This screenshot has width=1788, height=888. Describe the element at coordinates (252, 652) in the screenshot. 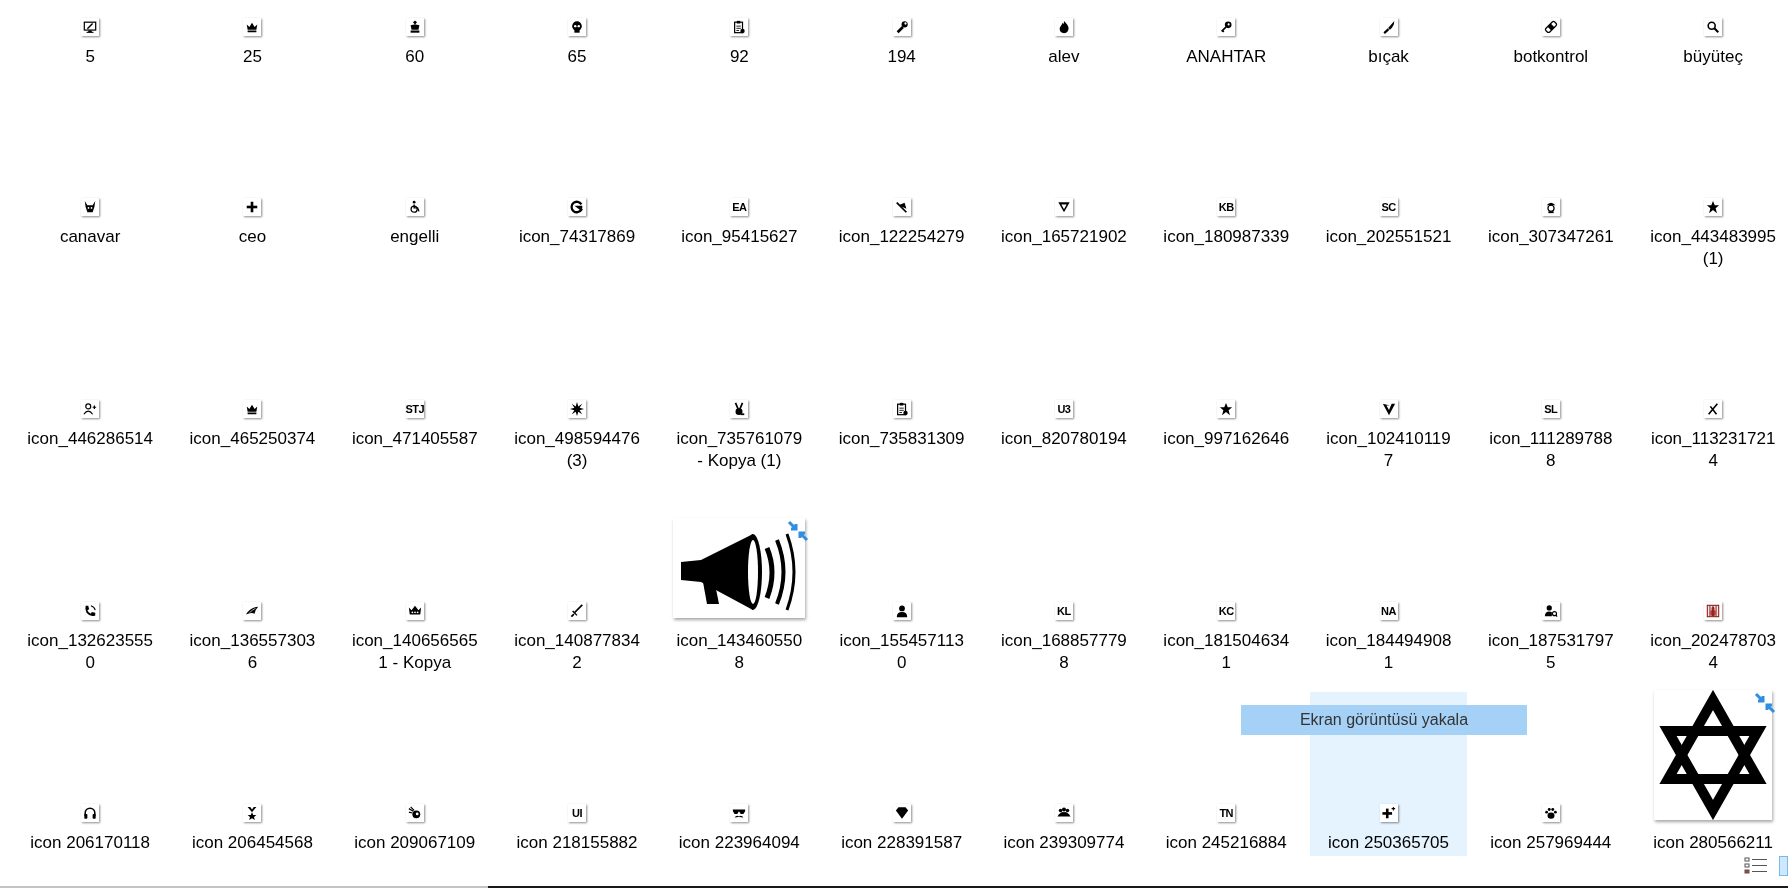

I see `file-name: icon_136557303 6` at that location.